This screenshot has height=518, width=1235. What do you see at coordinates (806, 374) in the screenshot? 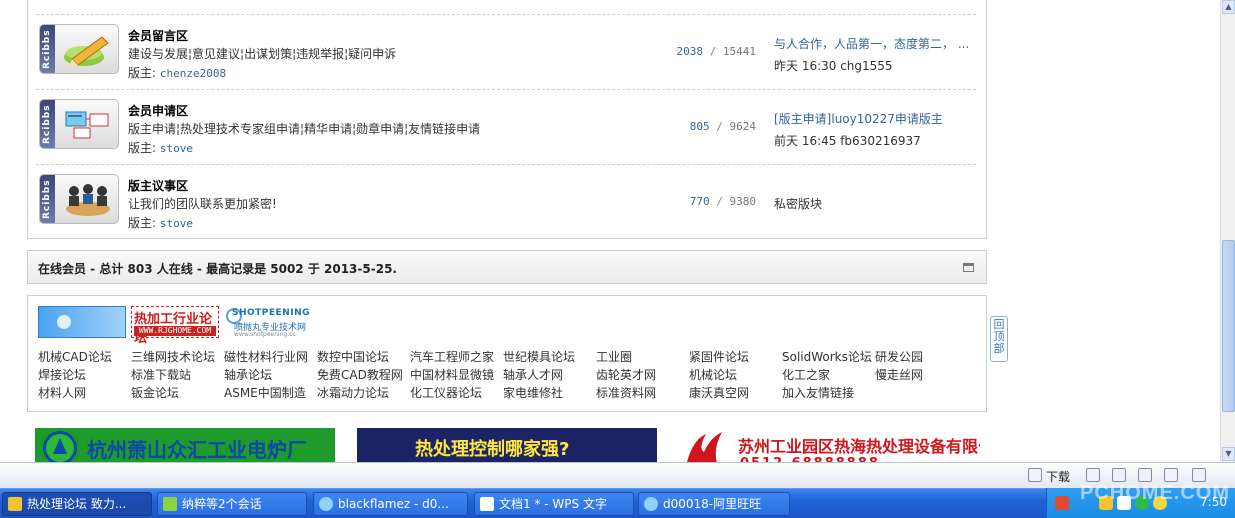
I see `friend-link: 化工之家` at bounding box center [806, 374].